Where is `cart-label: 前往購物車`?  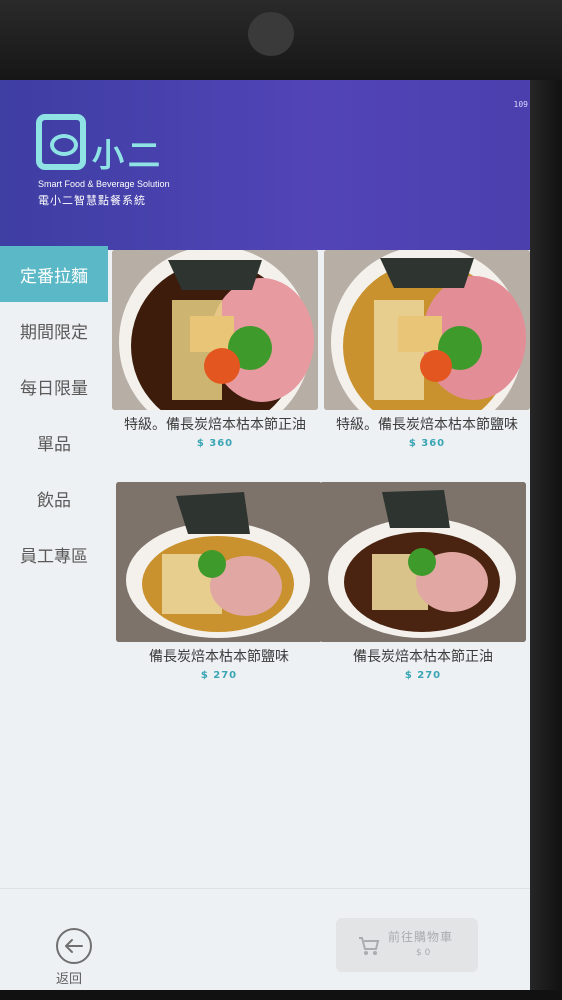 cart-label: 前往購物車 is located at coordinates (421, 937).